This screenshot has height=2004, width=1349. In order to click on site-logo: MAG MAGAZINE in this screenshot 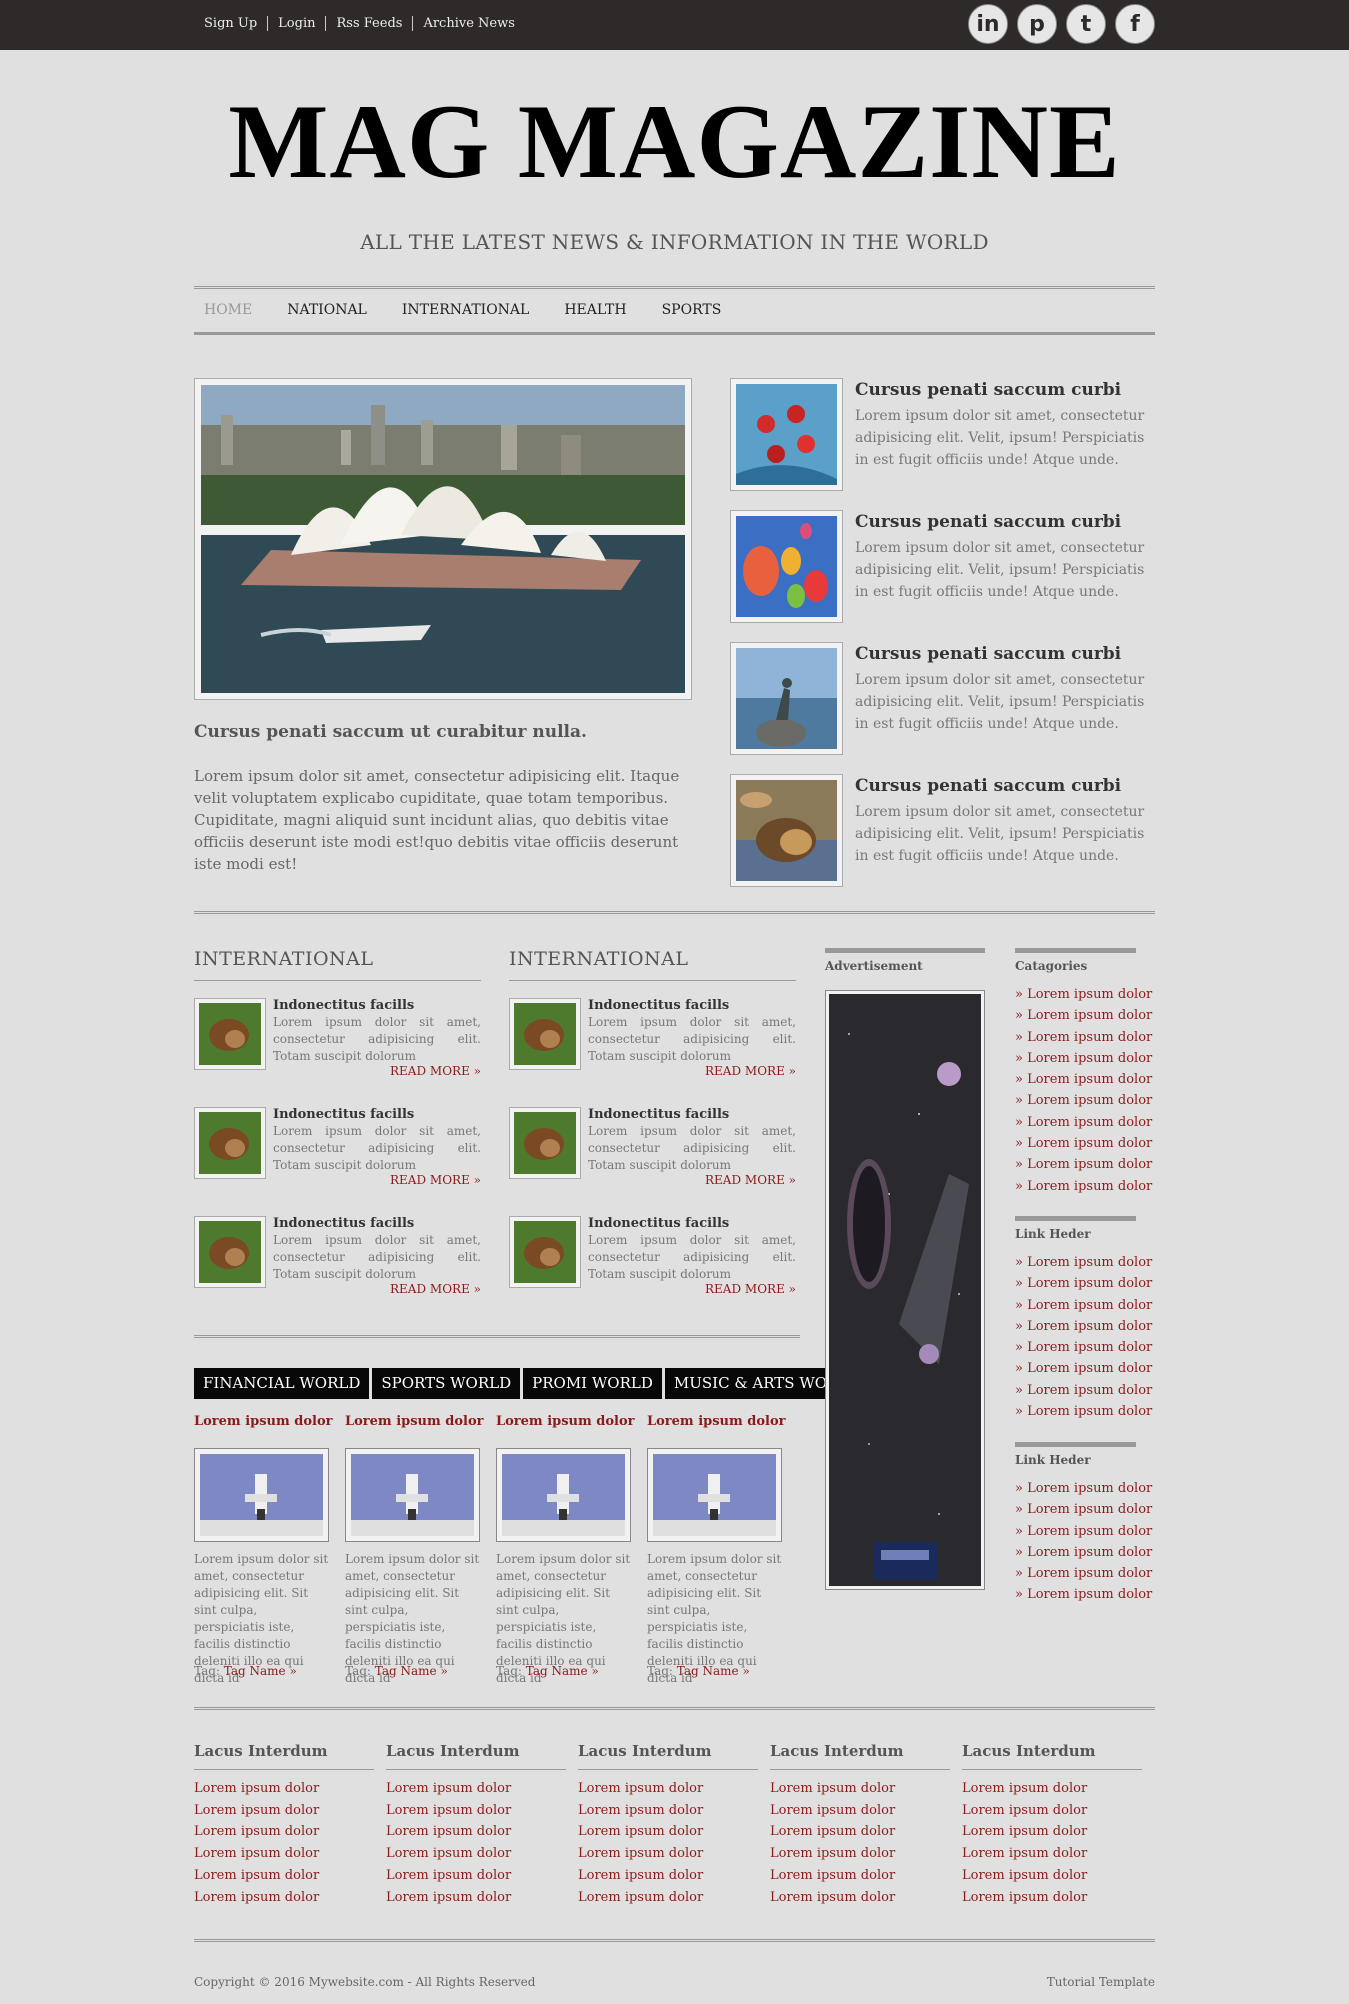, I will do `click(674, 142)`.